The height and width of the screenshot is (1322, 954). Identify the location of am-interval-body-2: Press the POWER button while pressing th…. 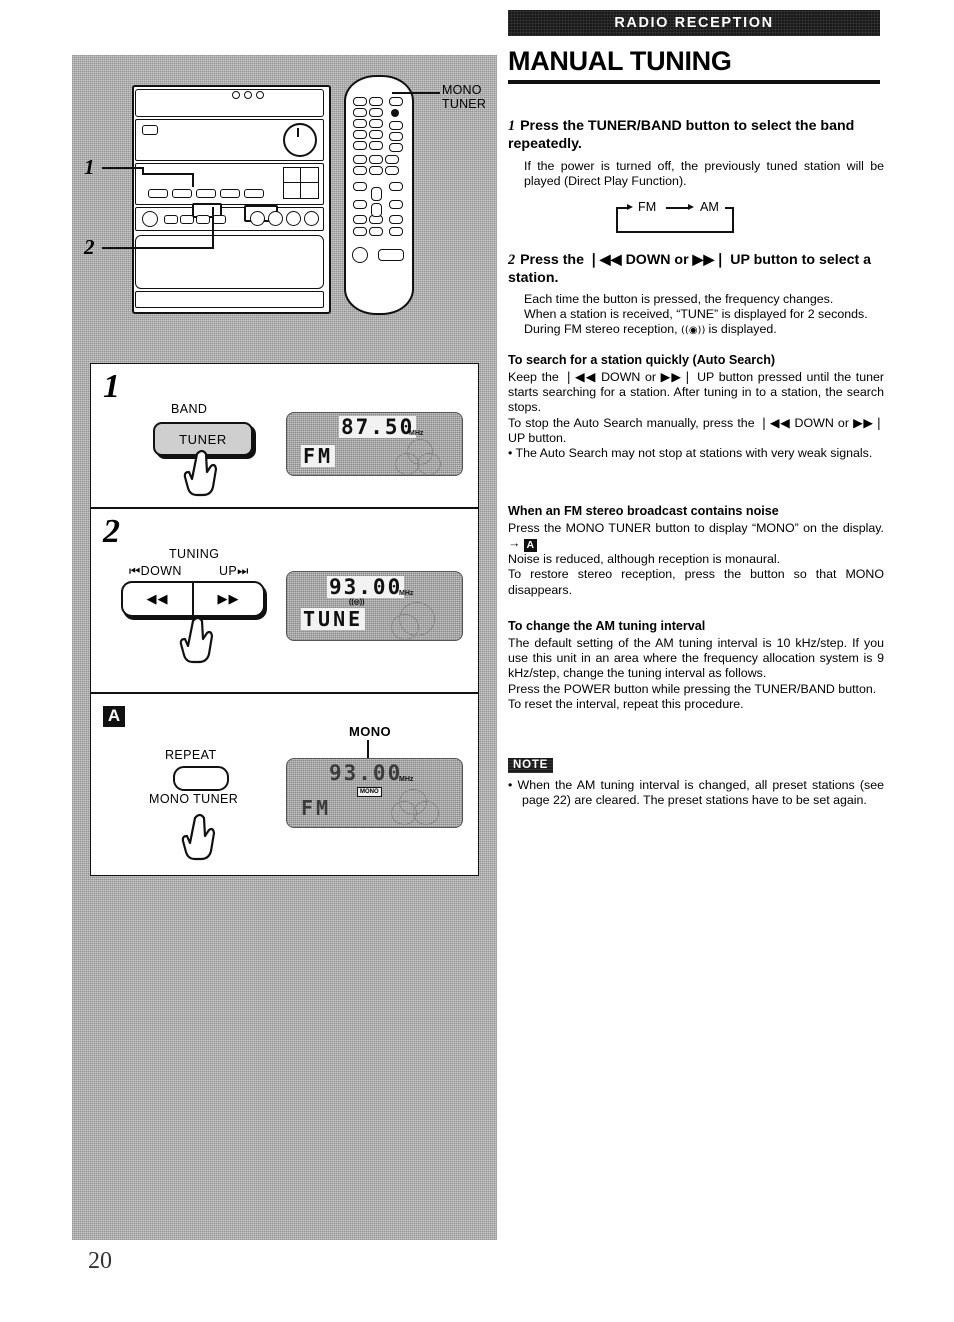
(692, 688).